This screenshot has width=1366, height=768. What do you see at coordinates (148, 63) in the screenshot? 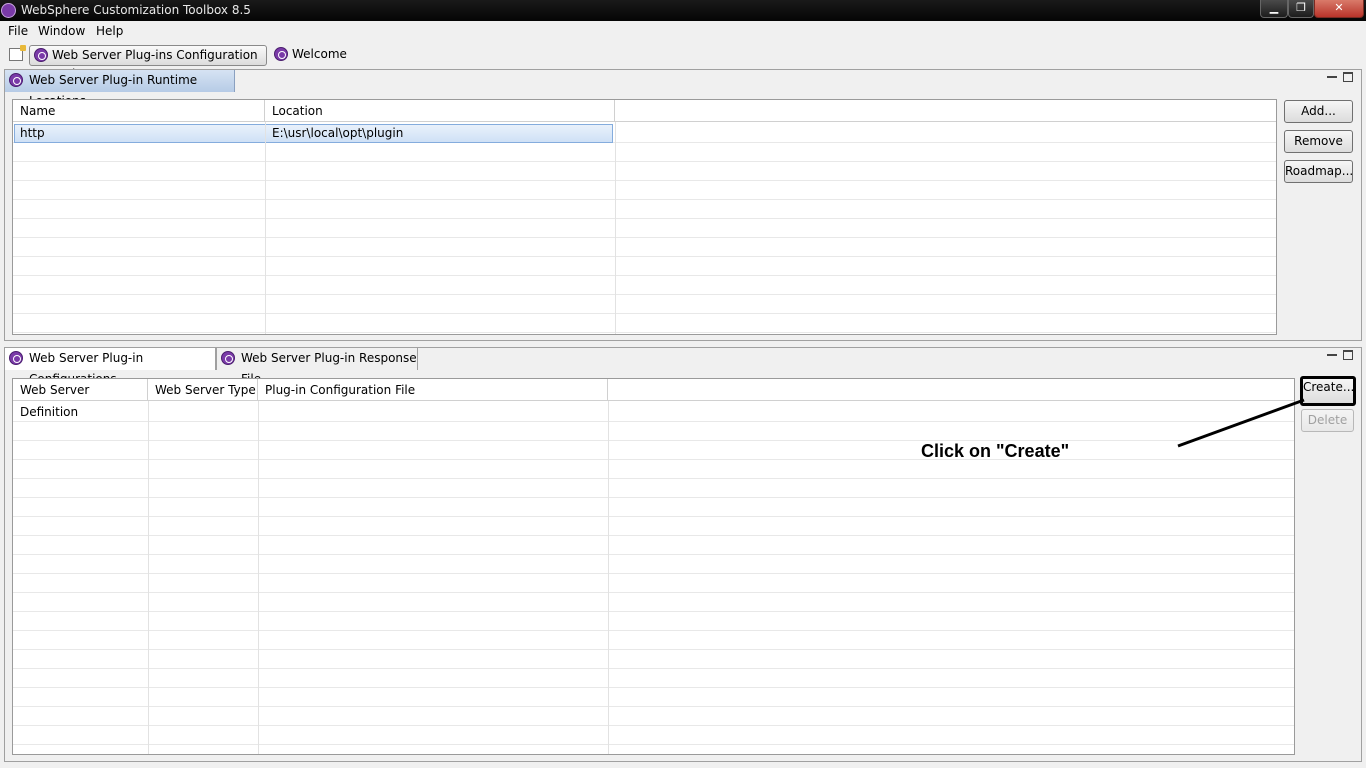
I see `tab-plugins-configuration-tool: Web Server Plug-ins Configuration Tool` at bounding box center [148, 63].